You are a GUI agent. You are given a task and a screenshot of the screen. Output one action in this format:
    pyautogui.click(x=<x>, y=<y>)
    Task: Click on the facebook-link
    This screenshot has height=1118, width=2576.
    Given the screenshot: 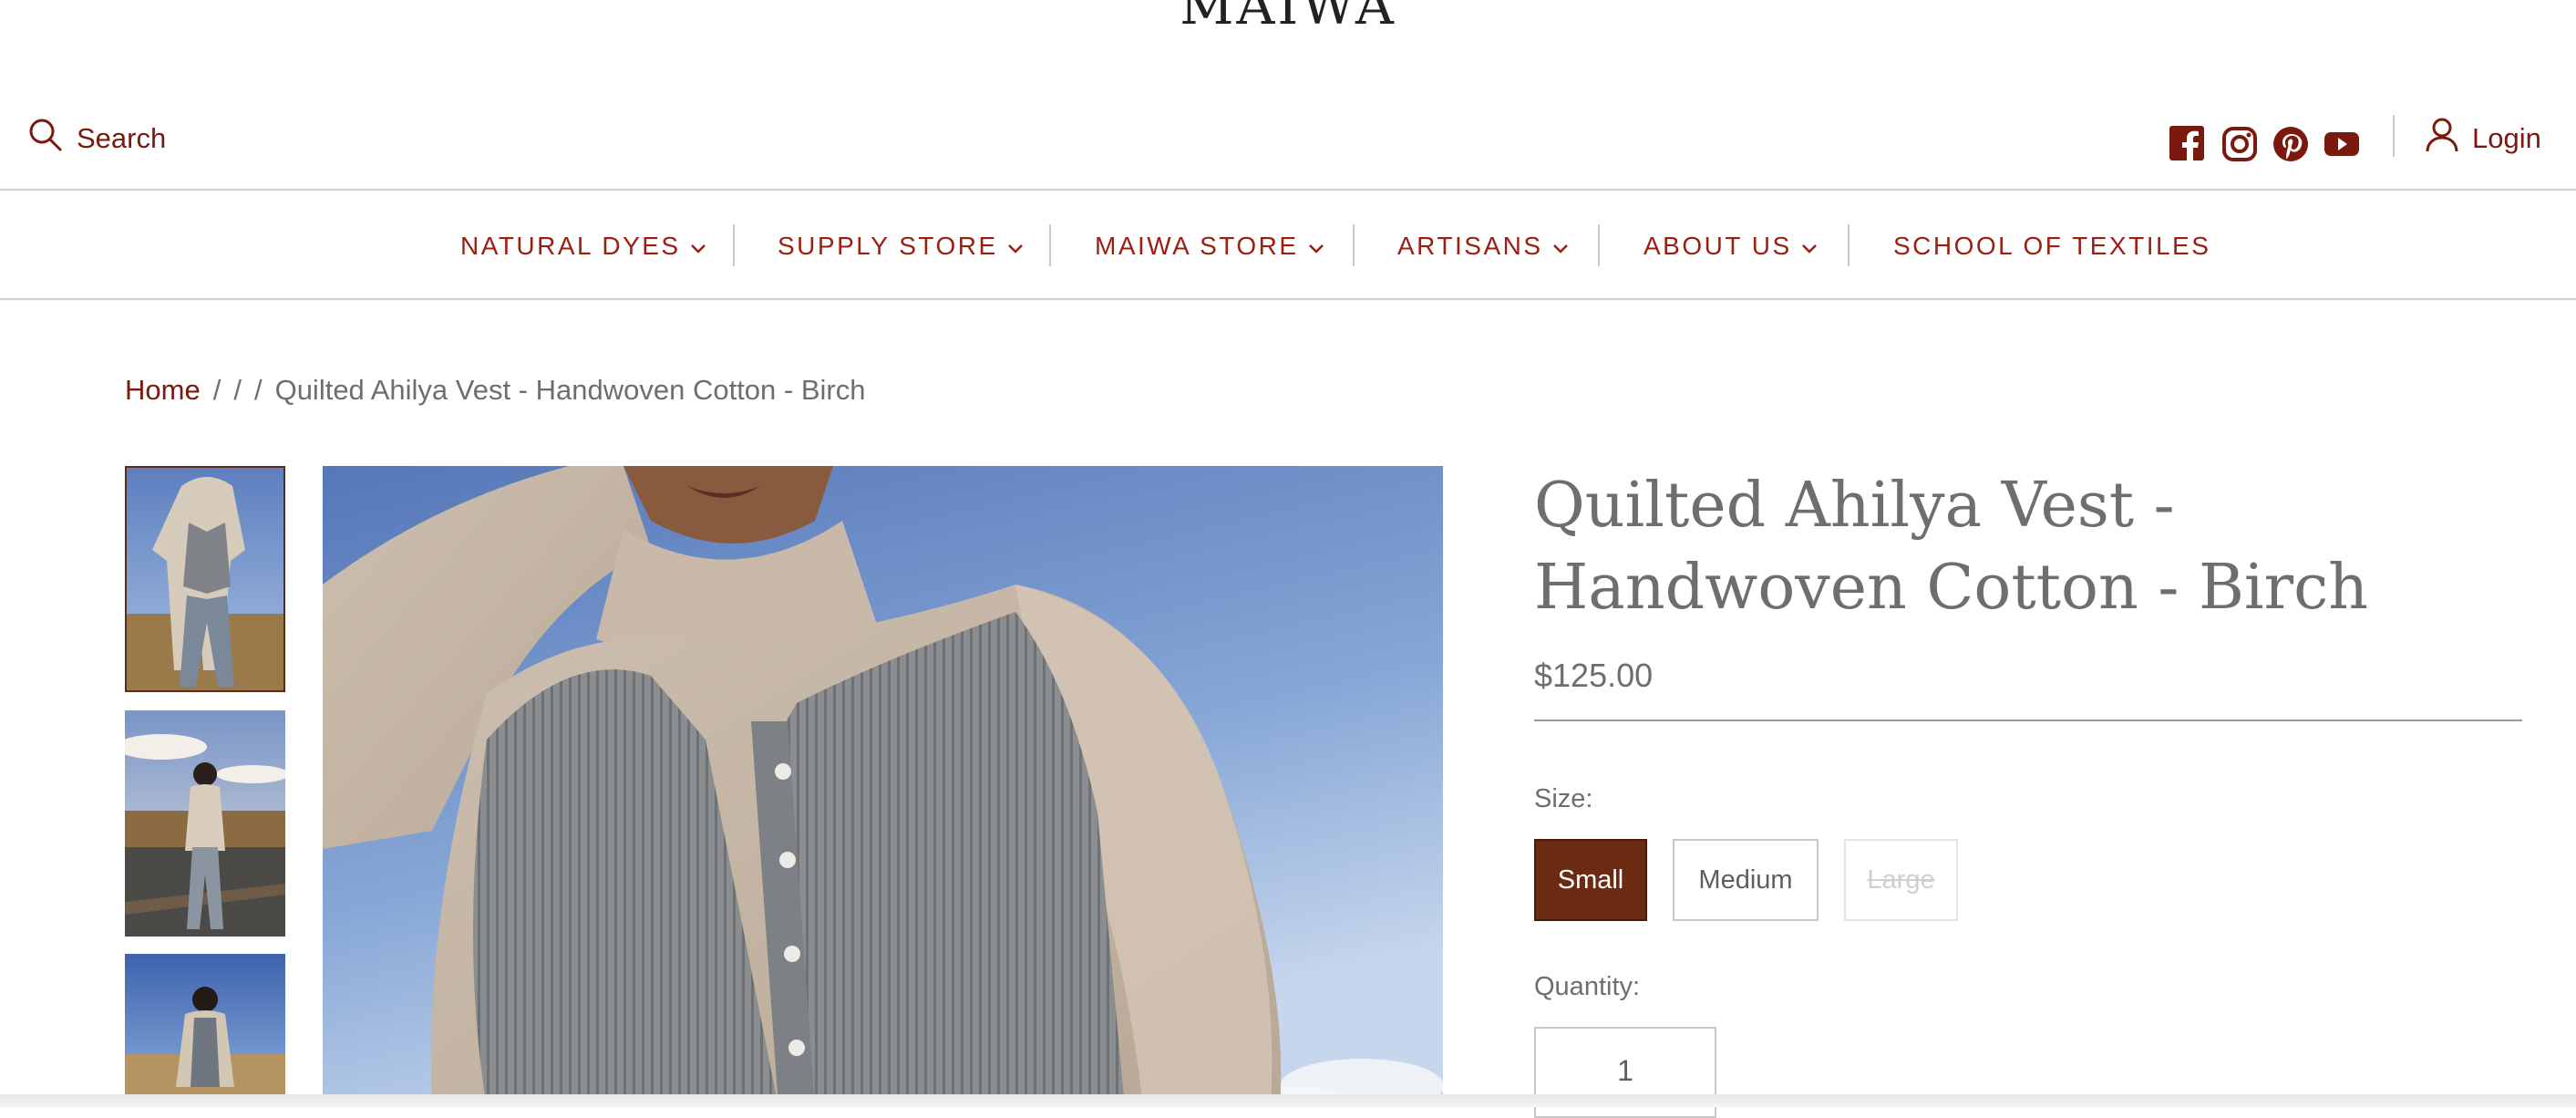 What is the action you would take?
    pyautogui.click(x=2186, y=145)
    